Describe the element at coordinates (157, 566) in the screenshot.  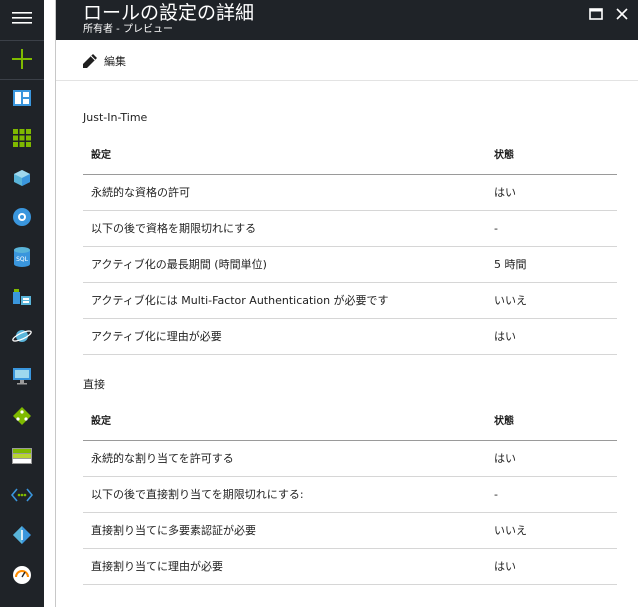
I see `setting-name: 直接割り当てに理由が必要` at that location.